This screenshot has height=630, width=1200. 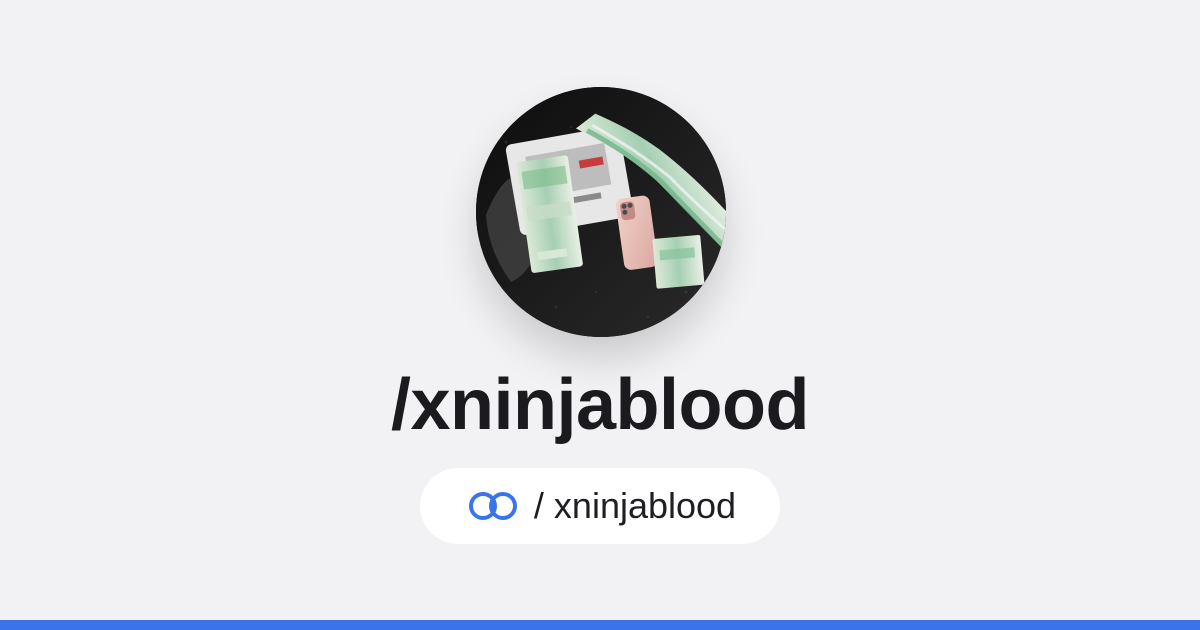 I want to click on linked-rings-icon, so click(x=493, y=506).